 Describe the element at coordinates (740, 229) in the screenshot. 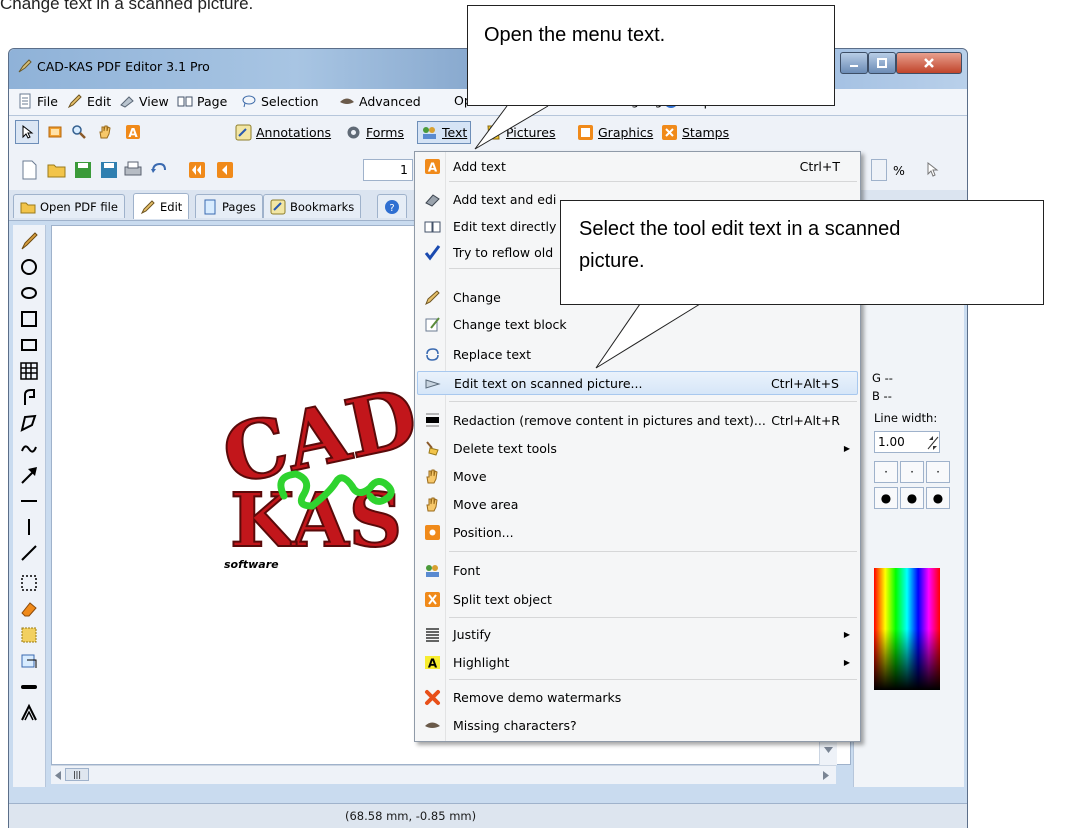

I see `callout-select-tool-line-1: Select the tool edit text in a scanned` at that location.